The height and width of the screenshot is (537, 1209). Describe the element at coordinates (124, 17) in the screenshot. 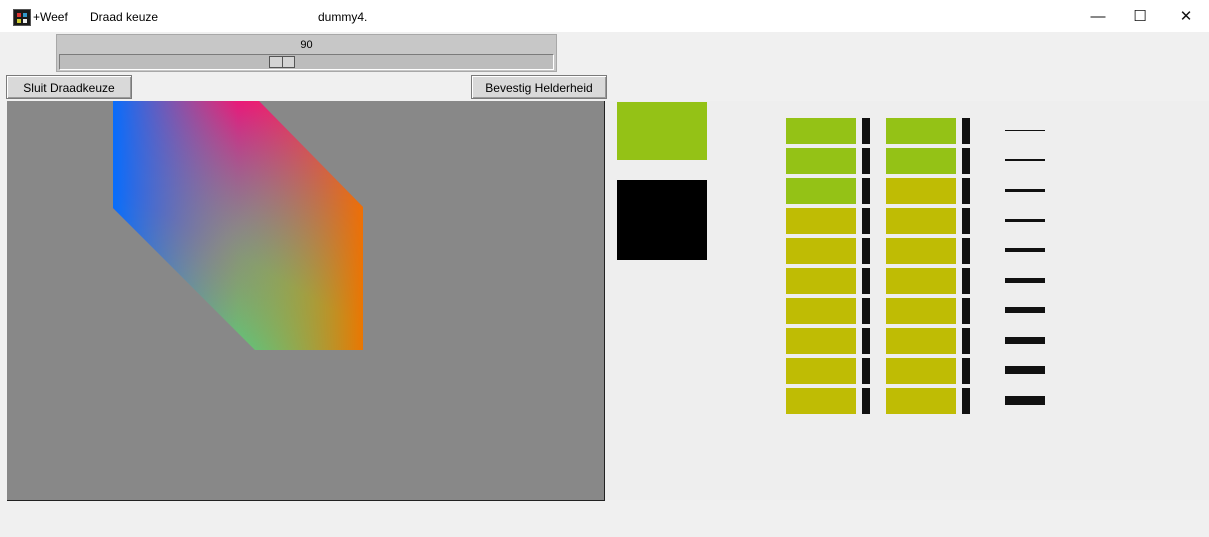

I see `menu-draad-keuze: Draad keuze` at that location.